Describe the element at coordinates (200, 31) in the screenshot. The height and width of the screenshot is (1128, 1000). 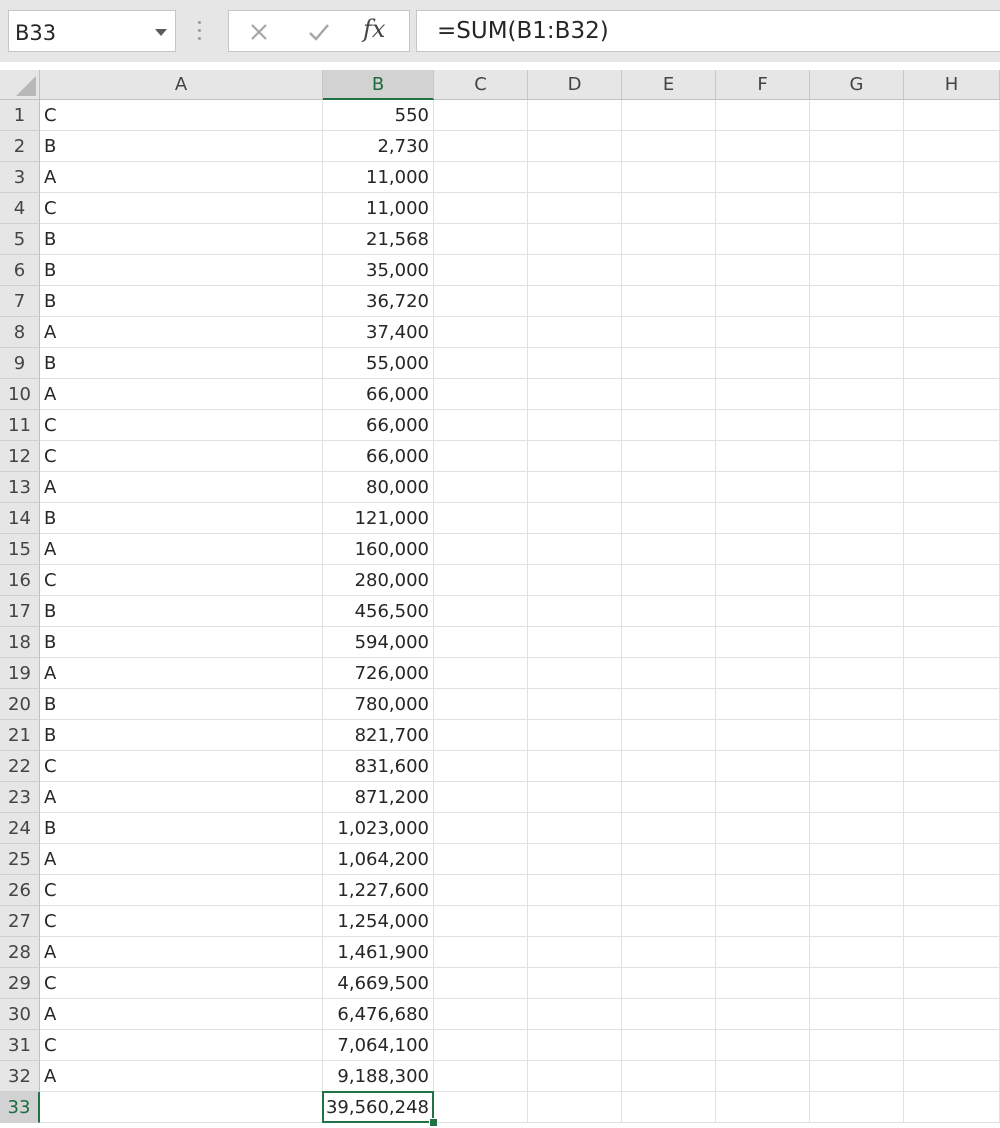
I see `formula-bar-grip-icon` at that location.